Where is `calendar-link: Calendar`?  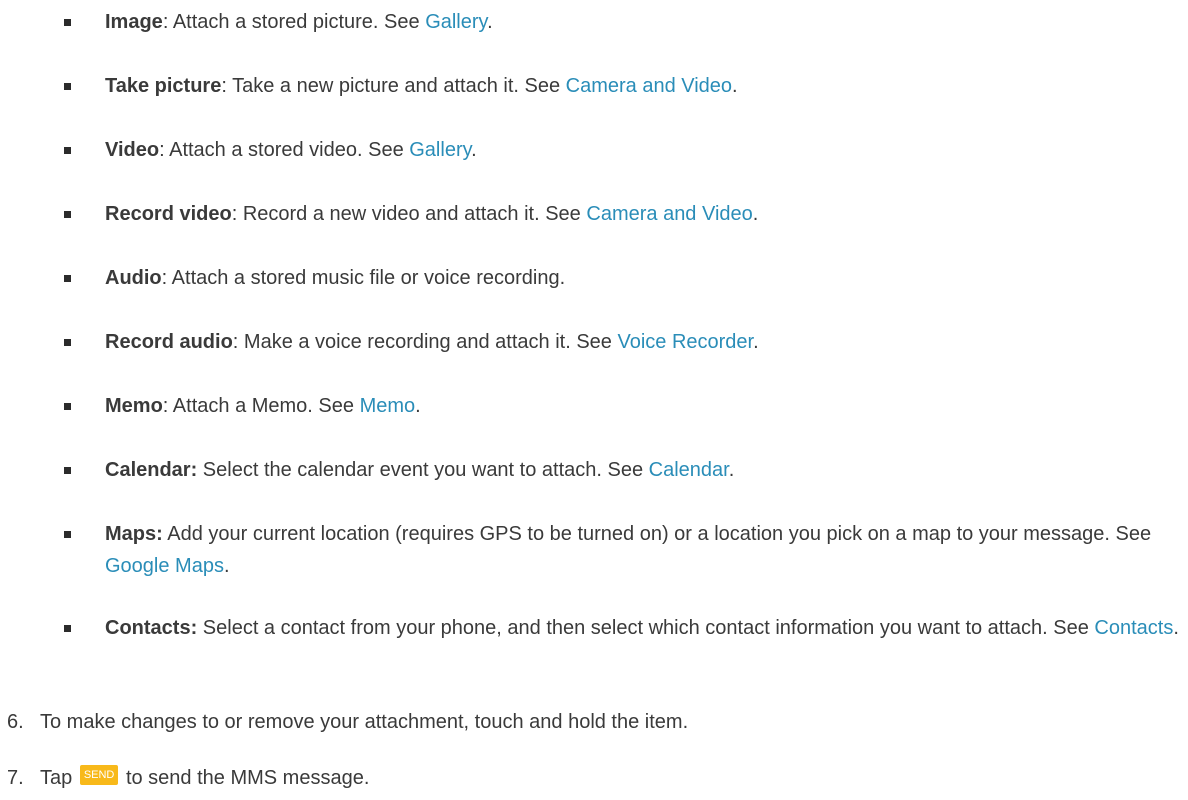 calendar-link: Calendar is located at coordinates (689, 470).